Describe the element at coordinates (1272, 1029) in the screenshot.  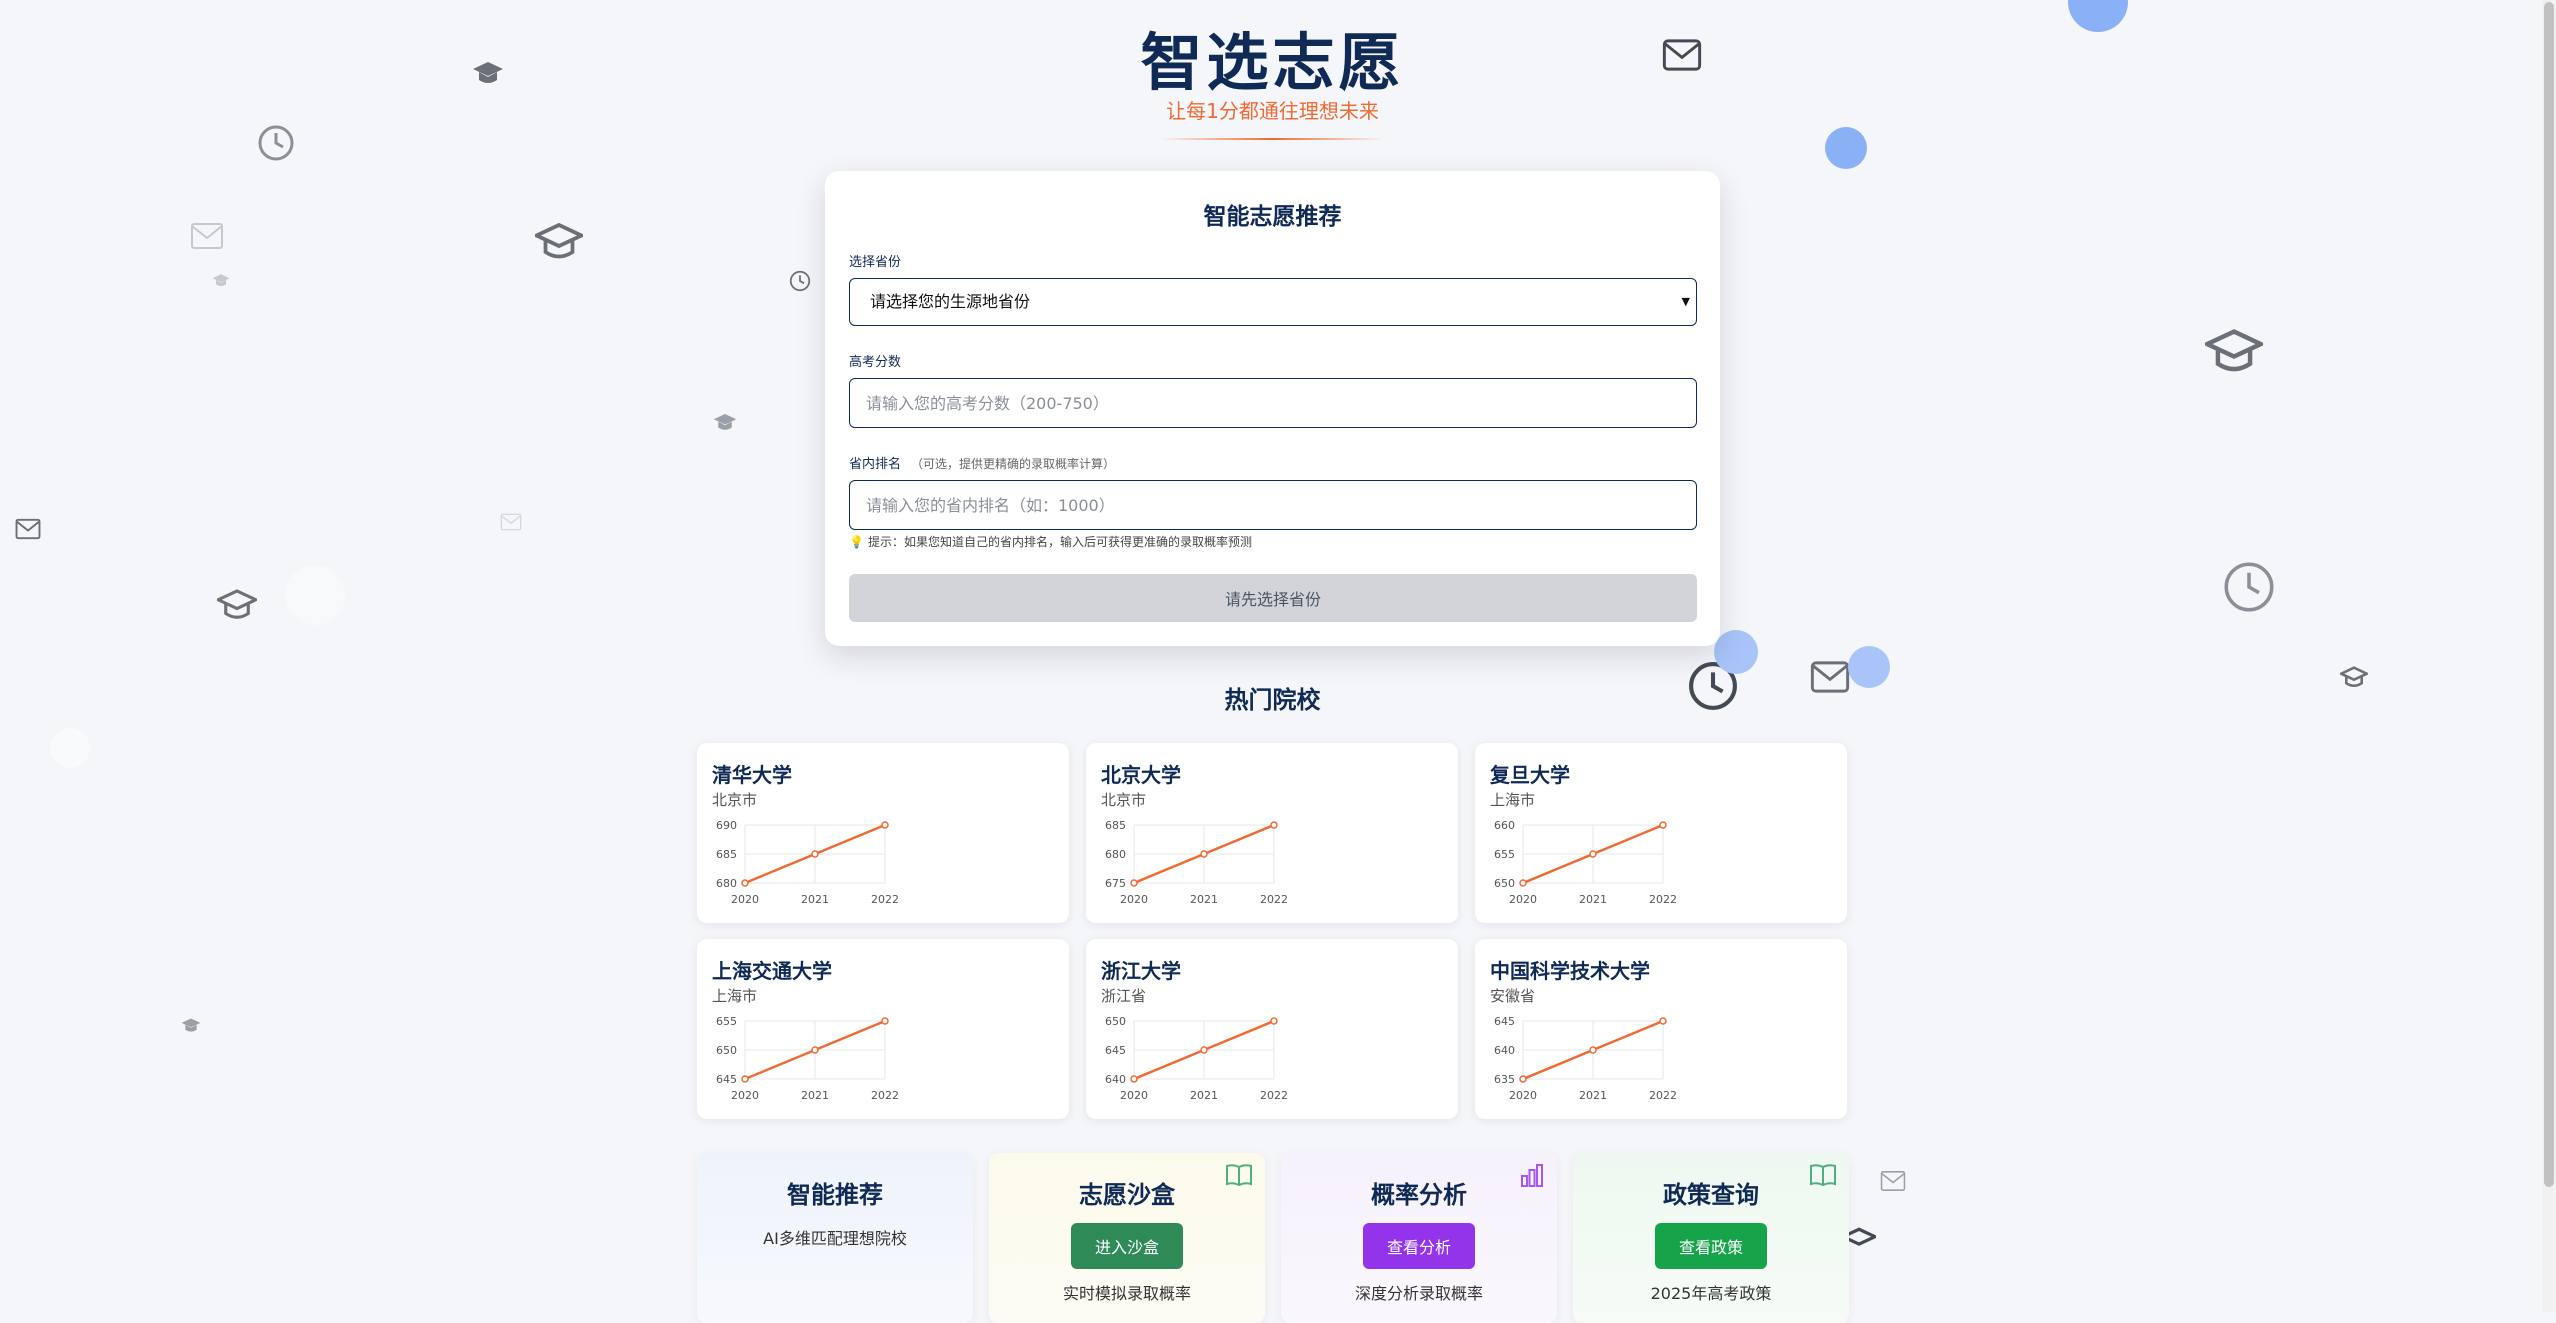
I see `university-card: 浙江大学 浙江省 640 645 650 2020 2021 2022` at that location.